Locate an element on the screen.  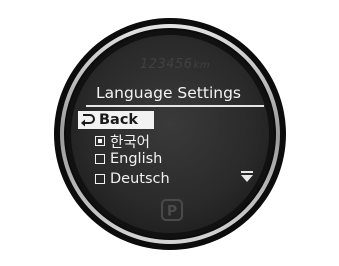
odometer-readout: 123456km is located at coordinates (175, 65).